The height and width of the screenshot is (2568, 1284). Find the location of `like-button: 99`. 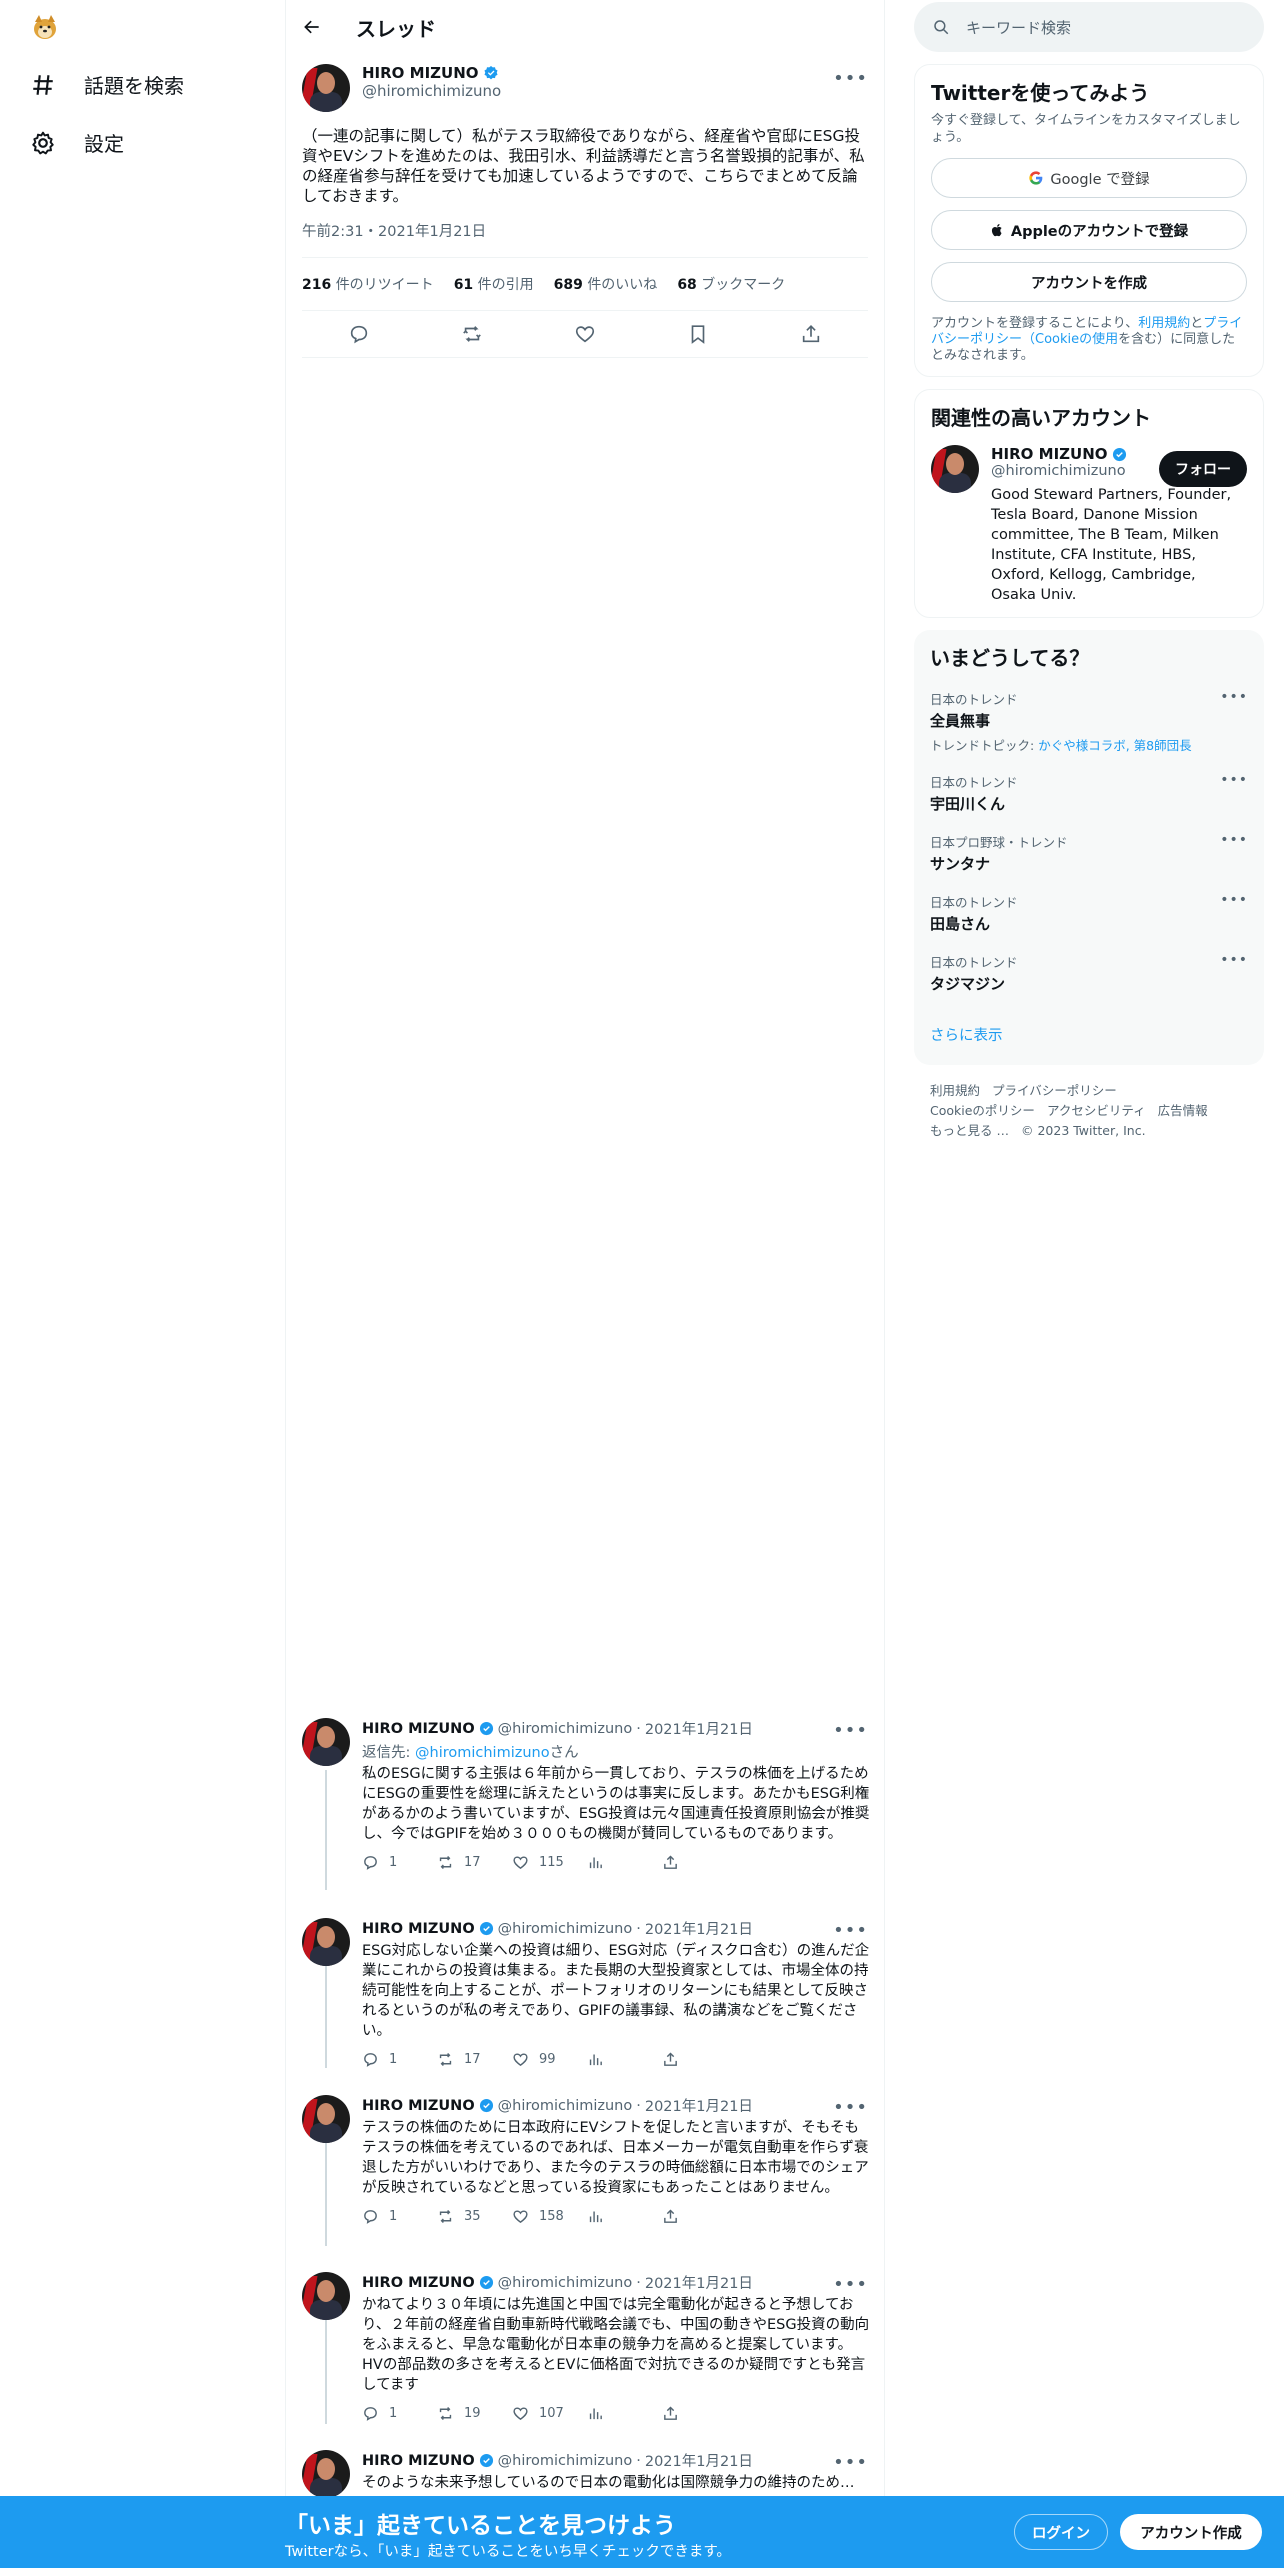

like-button: 99 is located at coordinates (549, 2059).